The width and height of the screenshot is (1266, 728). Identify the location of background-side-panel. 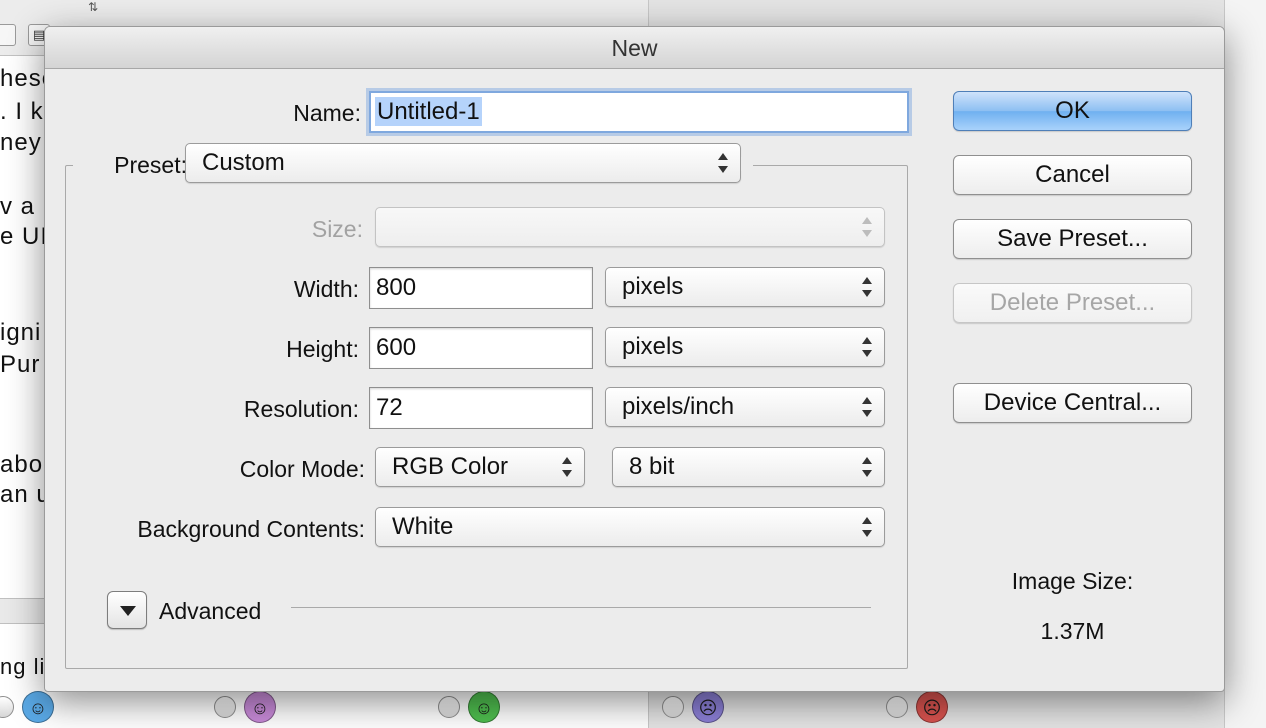
(1245, 364).